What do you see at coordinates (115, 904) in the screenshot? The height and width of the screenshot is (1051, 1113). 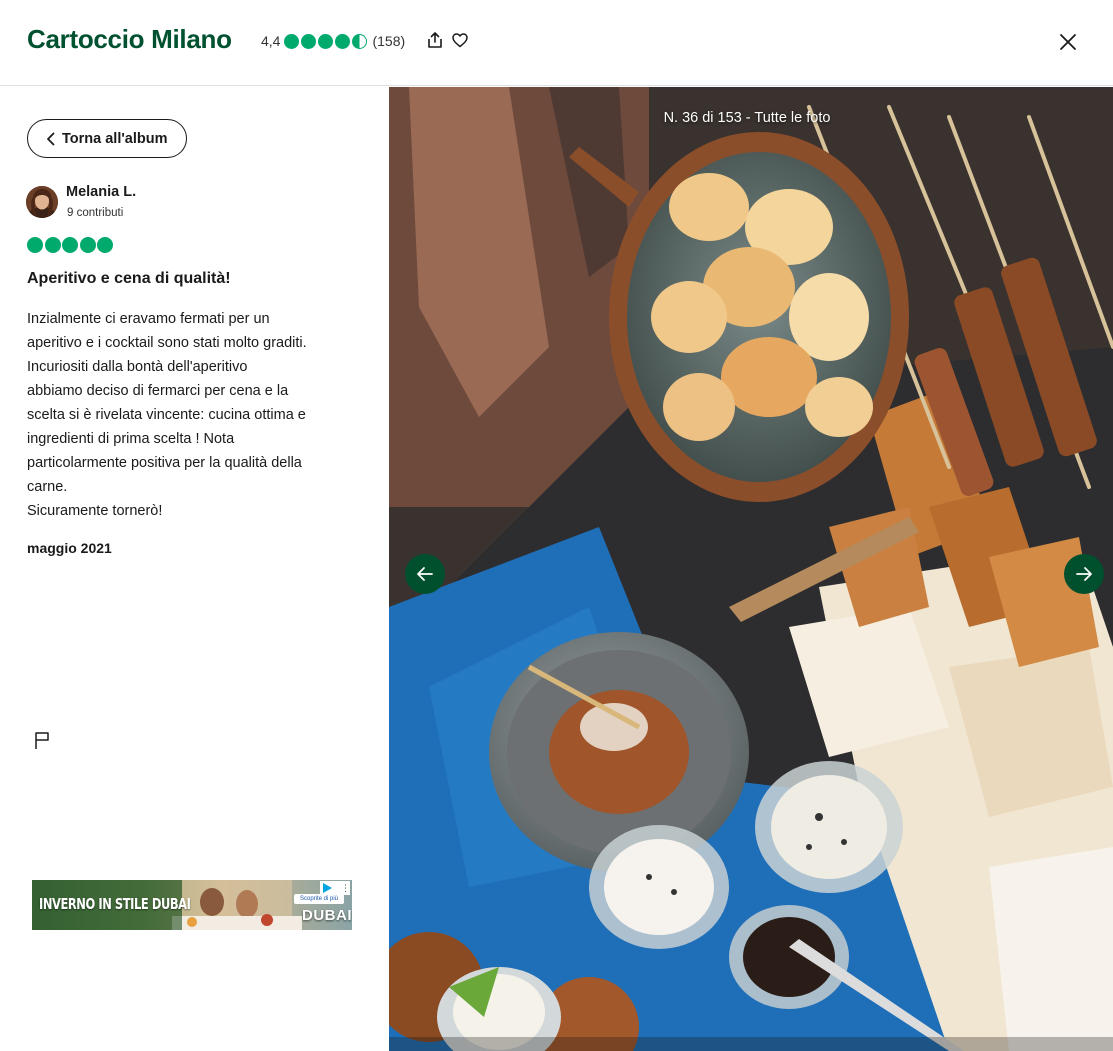 I see `ad-headline: INVERNO IN STILE DUBAI` at bounding box center [115, 904].